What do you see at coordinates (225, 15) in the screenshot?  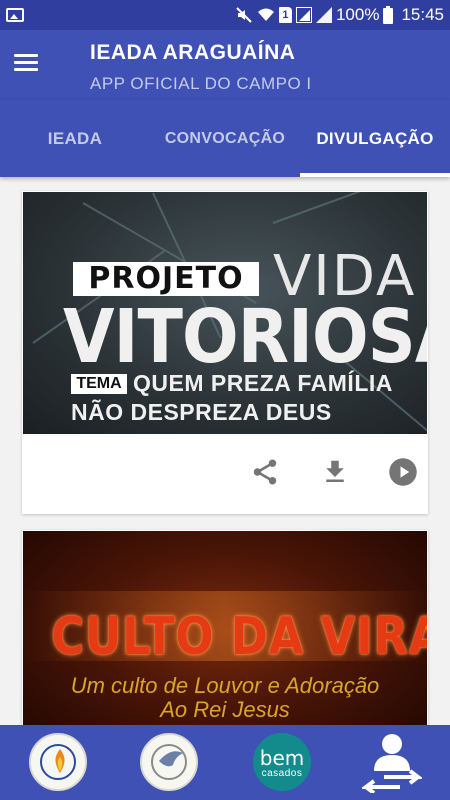 I see `status-bar: 1 100% 15:45` at bounding box center [225, 15].